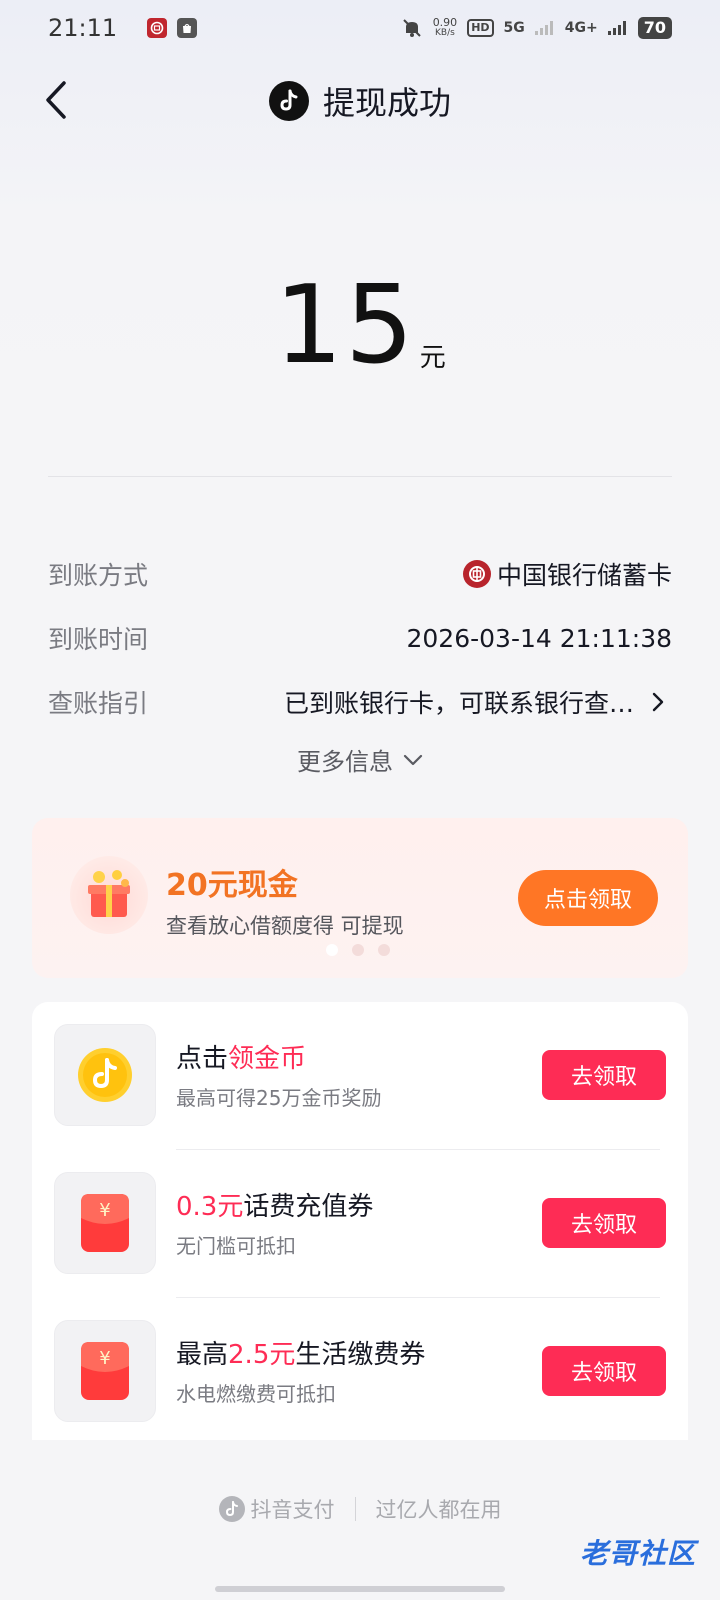 The width and height of the screenshot is (720, 1600). What do you see at coordinates (581, 28) in the screenshot?
I see `network-4g-label: 4G+` at bounding box center [581, 28].